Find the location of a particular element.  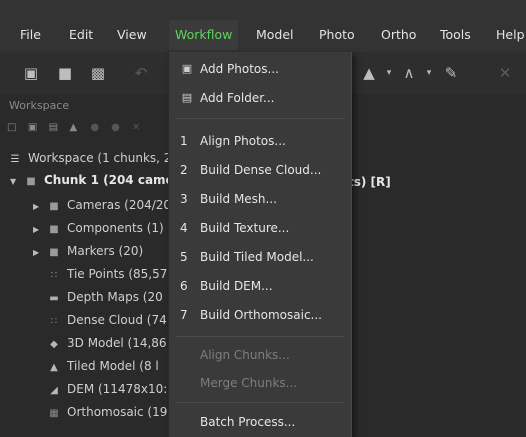

menu-file: File is located at coordinates (30, 34).